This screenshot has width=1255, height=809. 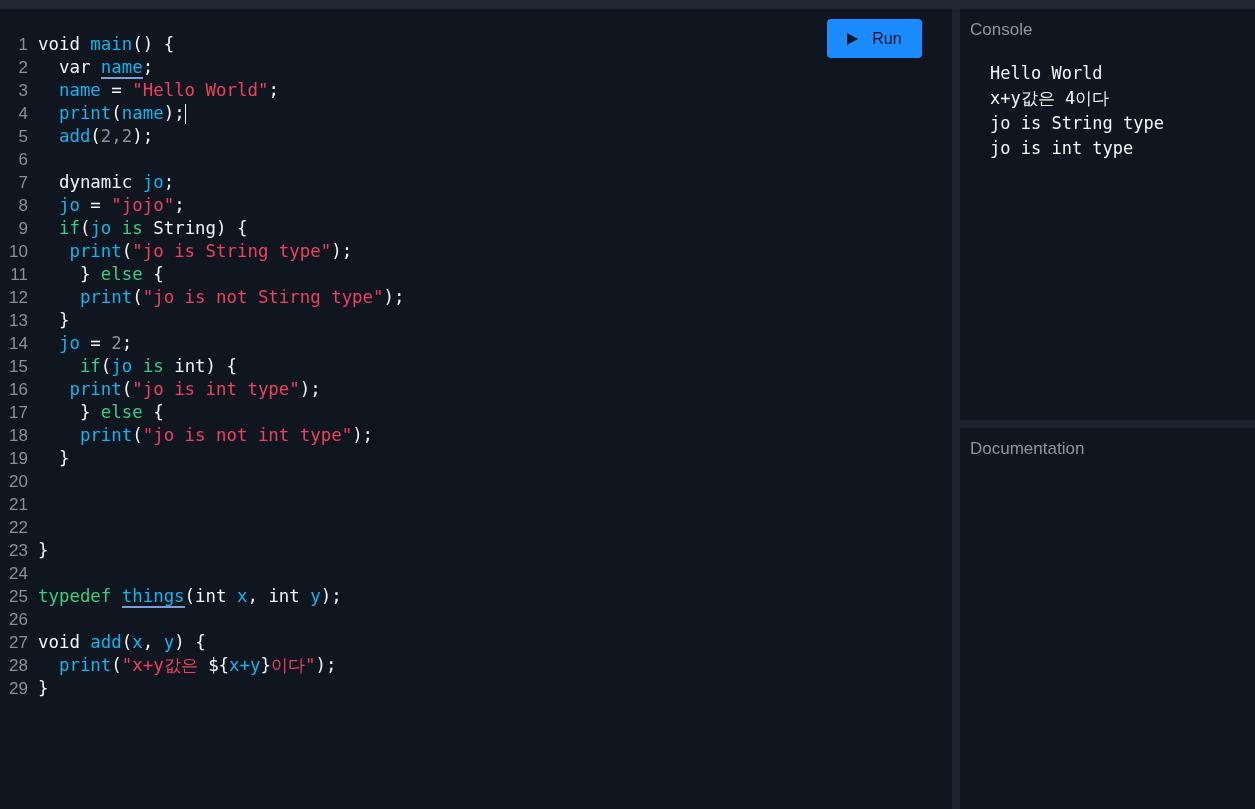 I want to click on highlighted-identifier: name, so click(x=121, y=67).